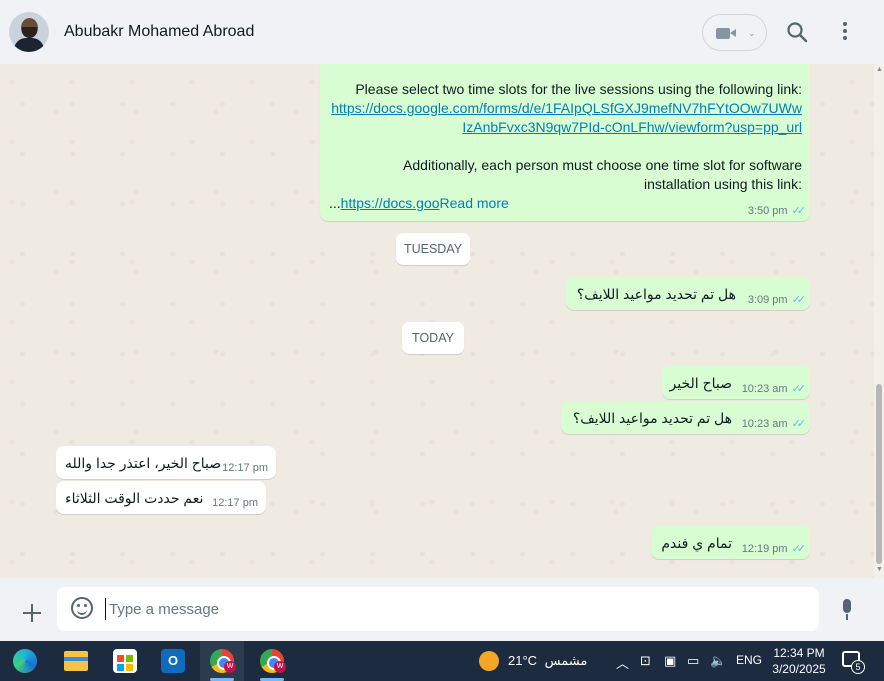 This screenshot has height=681, width=884. What do you see at coordinates (622, 662) in the screenshot?
I see `show-hidden-icons-chevron-icon: ︿` at bounding box center [622, 662].